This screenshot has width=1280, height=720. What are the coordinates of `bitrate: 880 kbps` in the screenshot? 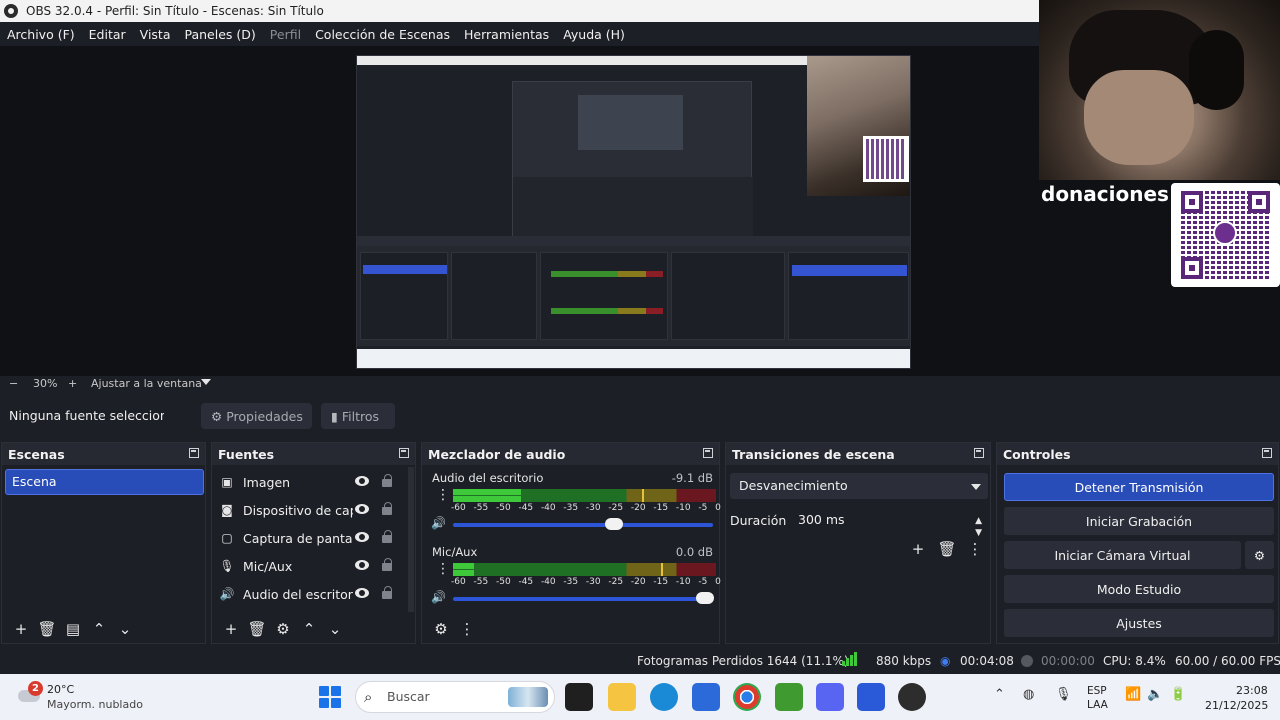 It's located at (904, 661).